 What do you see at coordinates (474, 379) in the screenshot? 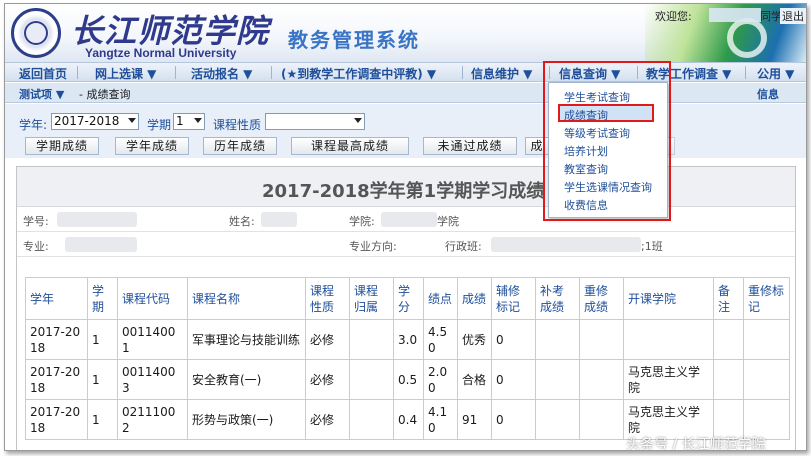
I see `cell-grade: 合格` at bounding box center [474, 379].